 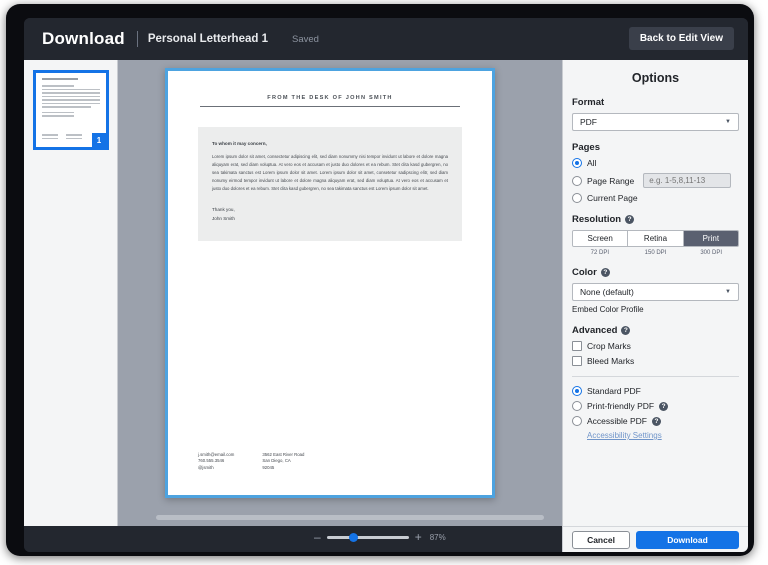 I want to click on radio-label-all: All, so click(x=592, y=163).